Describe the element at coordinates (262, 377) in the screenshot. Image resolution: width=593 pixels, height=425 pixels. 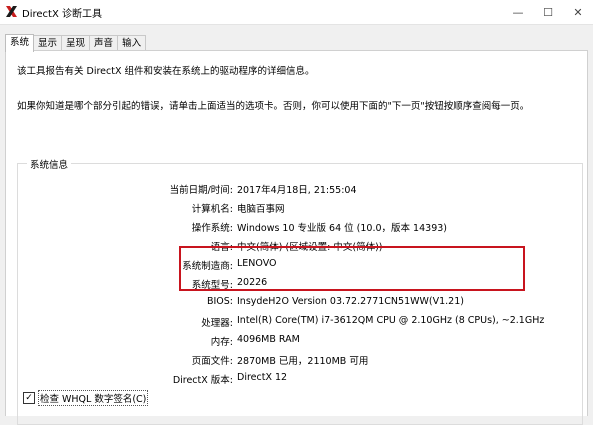
I see `info-value: DirectX 12` at that location.